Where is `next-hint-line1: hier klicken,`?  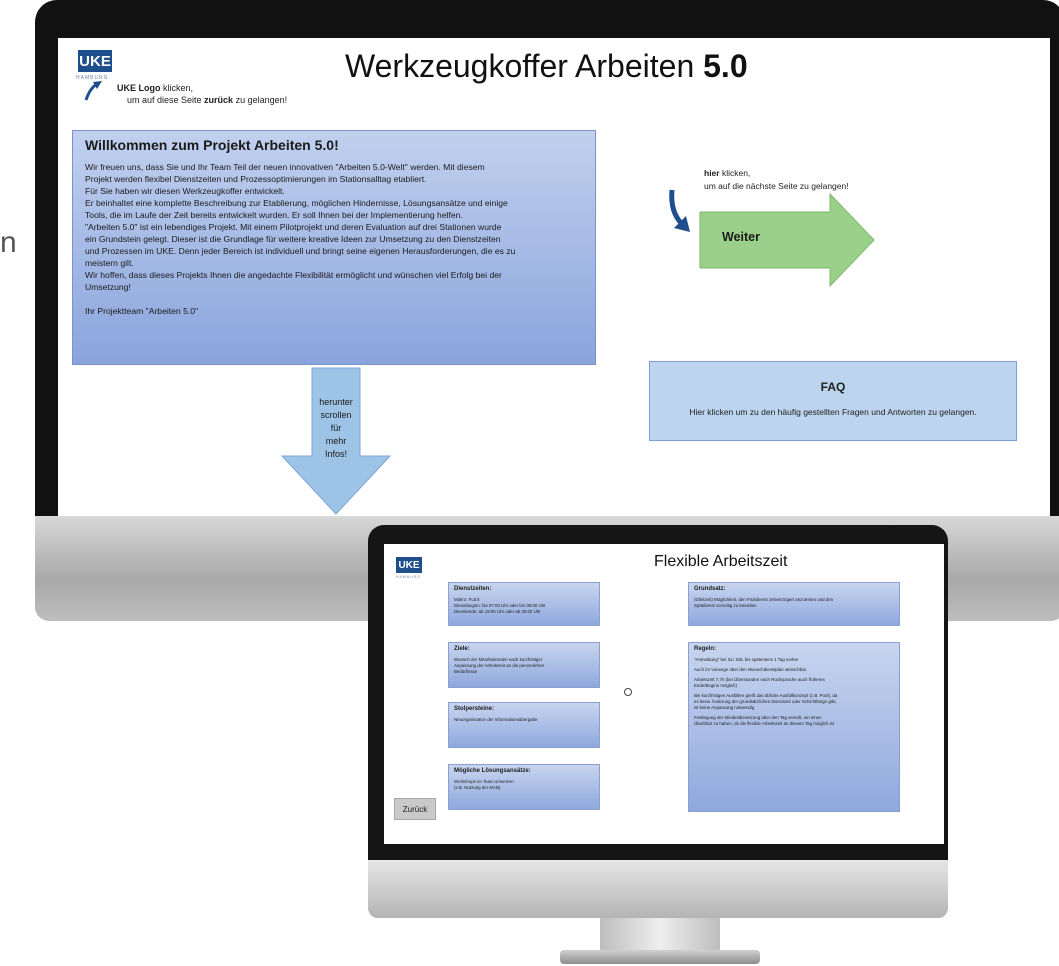
next-hint-line1: hier klicken, is located at coordinates (727, 173).